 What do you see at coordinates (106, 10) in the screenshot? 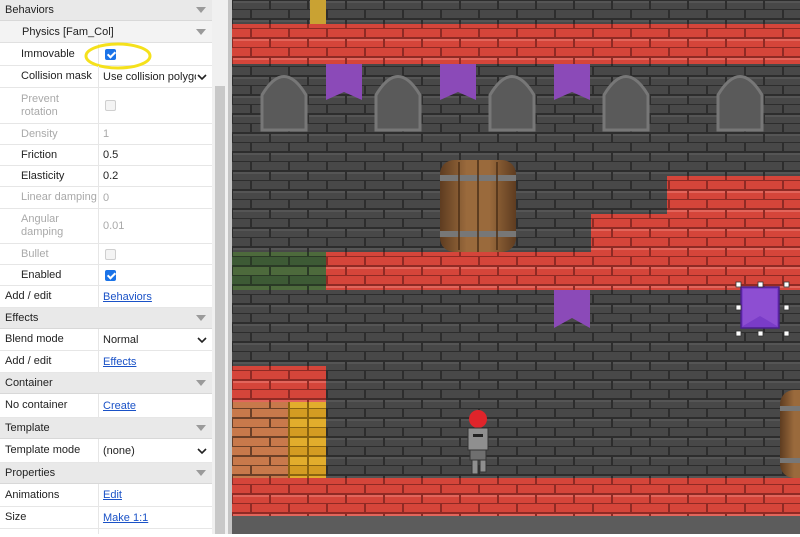
I see `section-behaviors: Behaviors` at bounding box center [106, 10].